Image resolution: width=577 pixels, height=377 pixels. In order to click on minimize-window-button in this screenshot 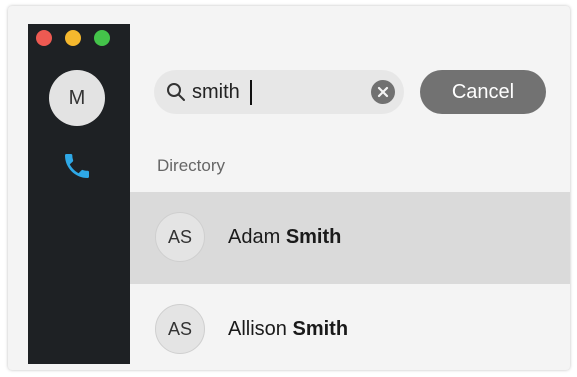, I will do `click(73, 38)`.